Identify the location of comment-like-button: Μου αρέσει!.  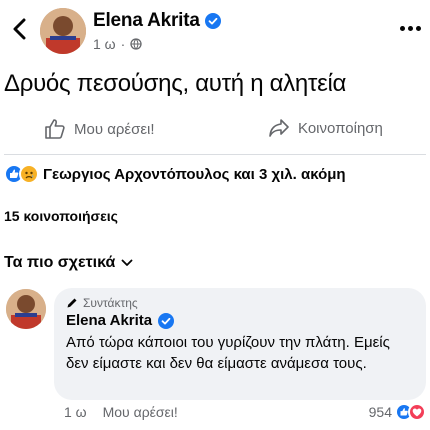
(140, 412).